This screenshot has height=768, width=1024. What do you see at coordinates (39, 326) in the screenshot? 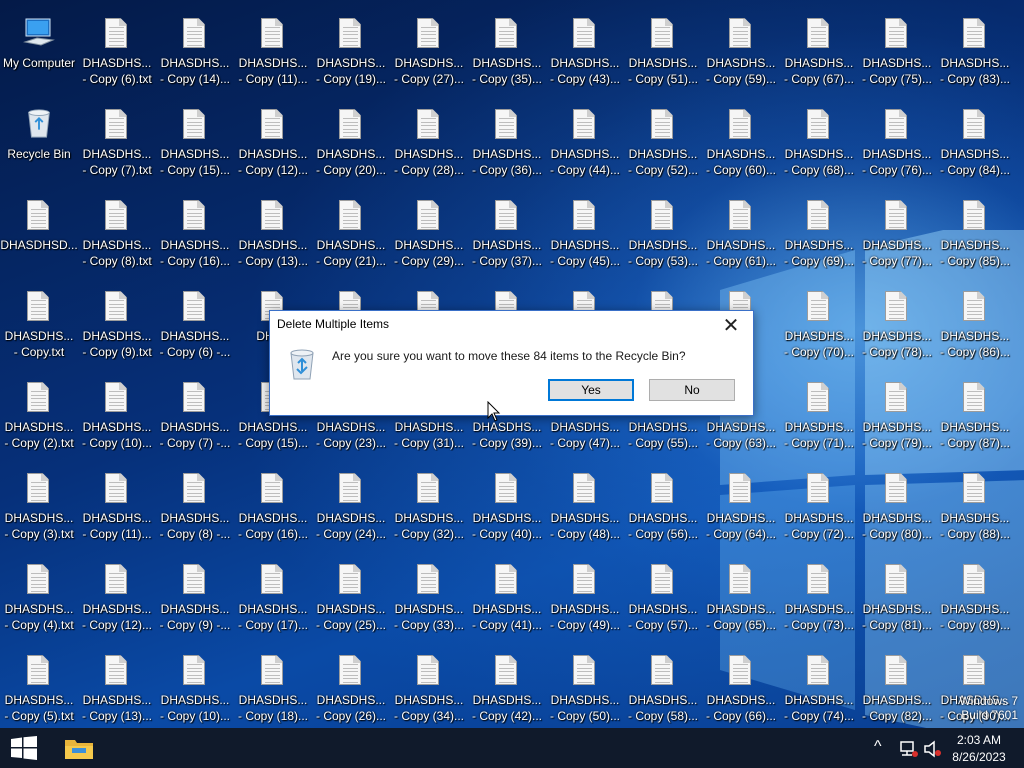
I see `desktop-file-icon: DHASDHS... - Copy.txt` at bounding box center [39, 326].